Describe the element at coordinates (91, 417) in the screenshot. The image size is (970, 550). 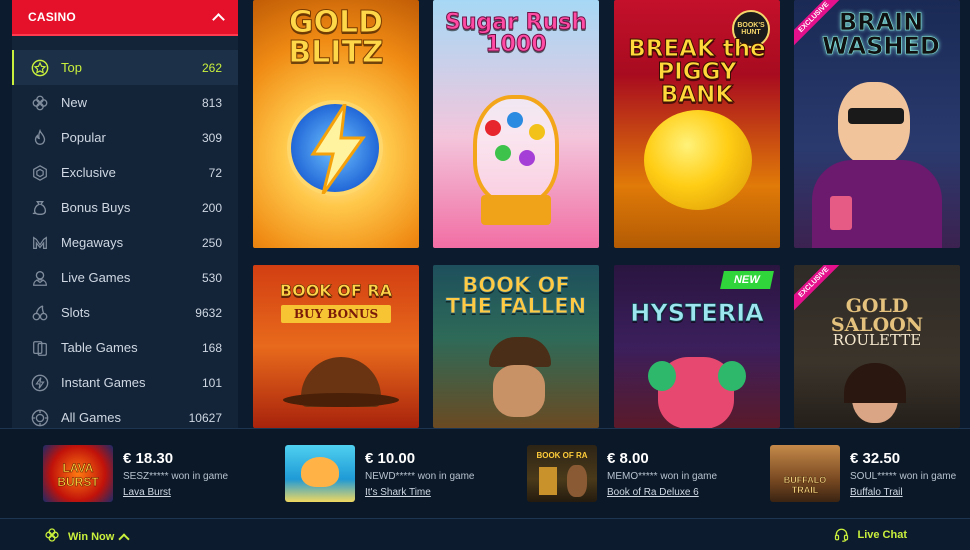
I see `sidebar-item-label: All Games` at that location.